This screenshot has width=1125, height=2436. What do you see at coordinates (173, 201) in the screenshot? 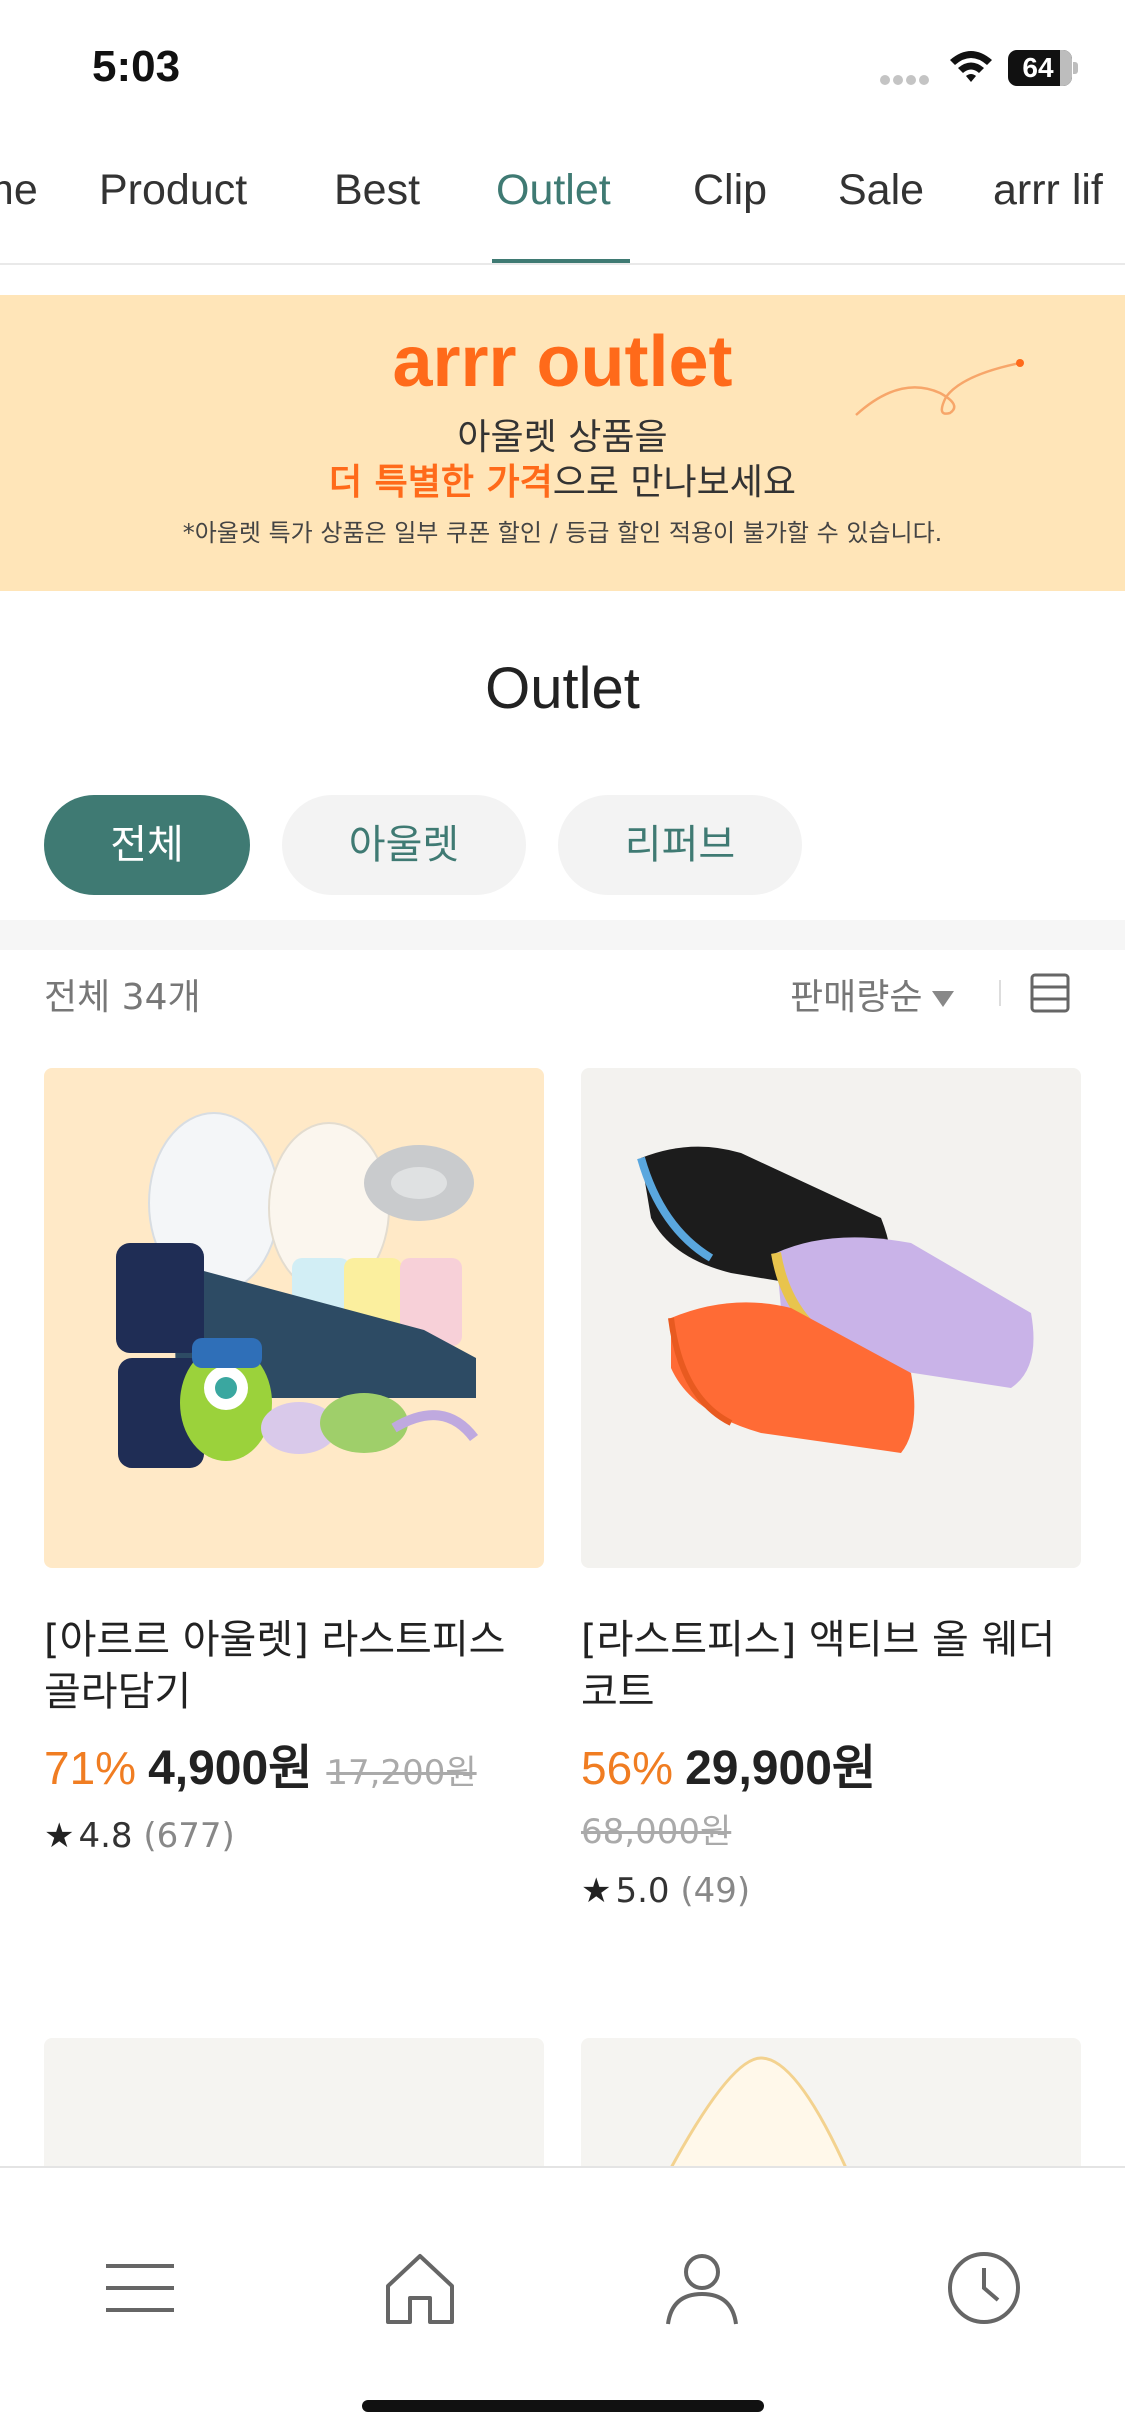
I see `tab-product: Product` at bounding box center [173, 201].